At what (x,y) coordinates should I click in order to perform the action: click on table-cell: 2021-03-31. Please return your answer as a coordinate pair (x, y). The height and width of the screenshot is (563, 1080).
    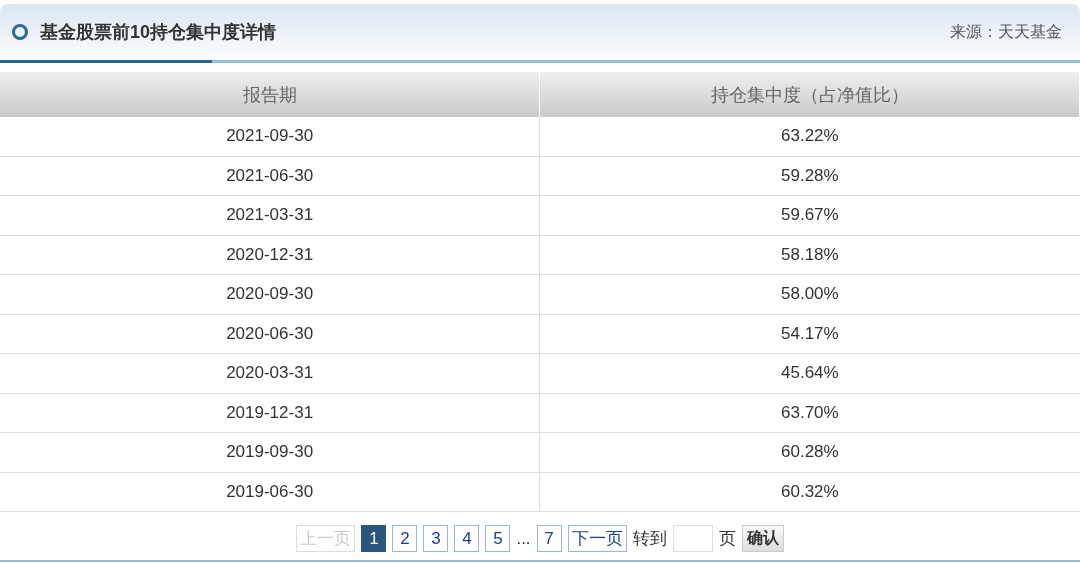
    Looking at the image, I should click on (270, 215).